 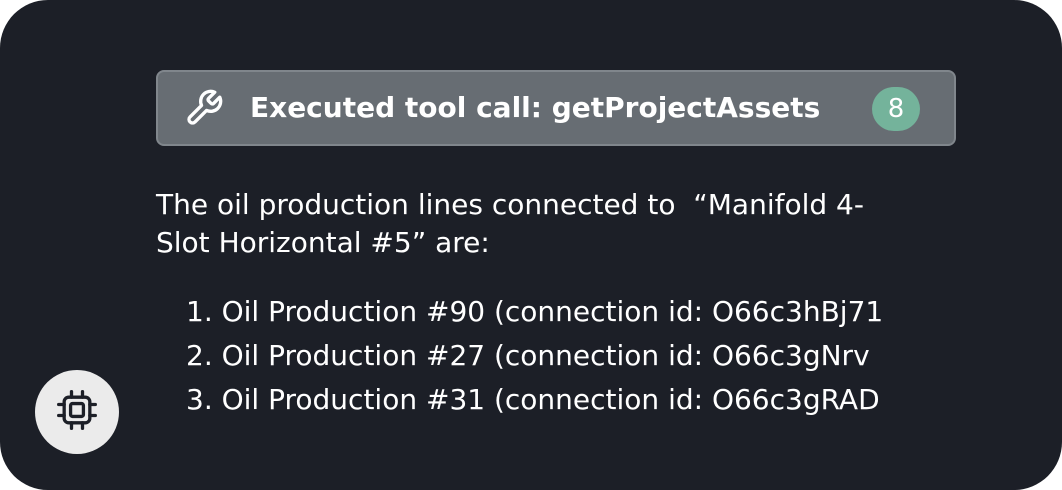 I want to click on assistant-avatar, so click(x=77, y=412).